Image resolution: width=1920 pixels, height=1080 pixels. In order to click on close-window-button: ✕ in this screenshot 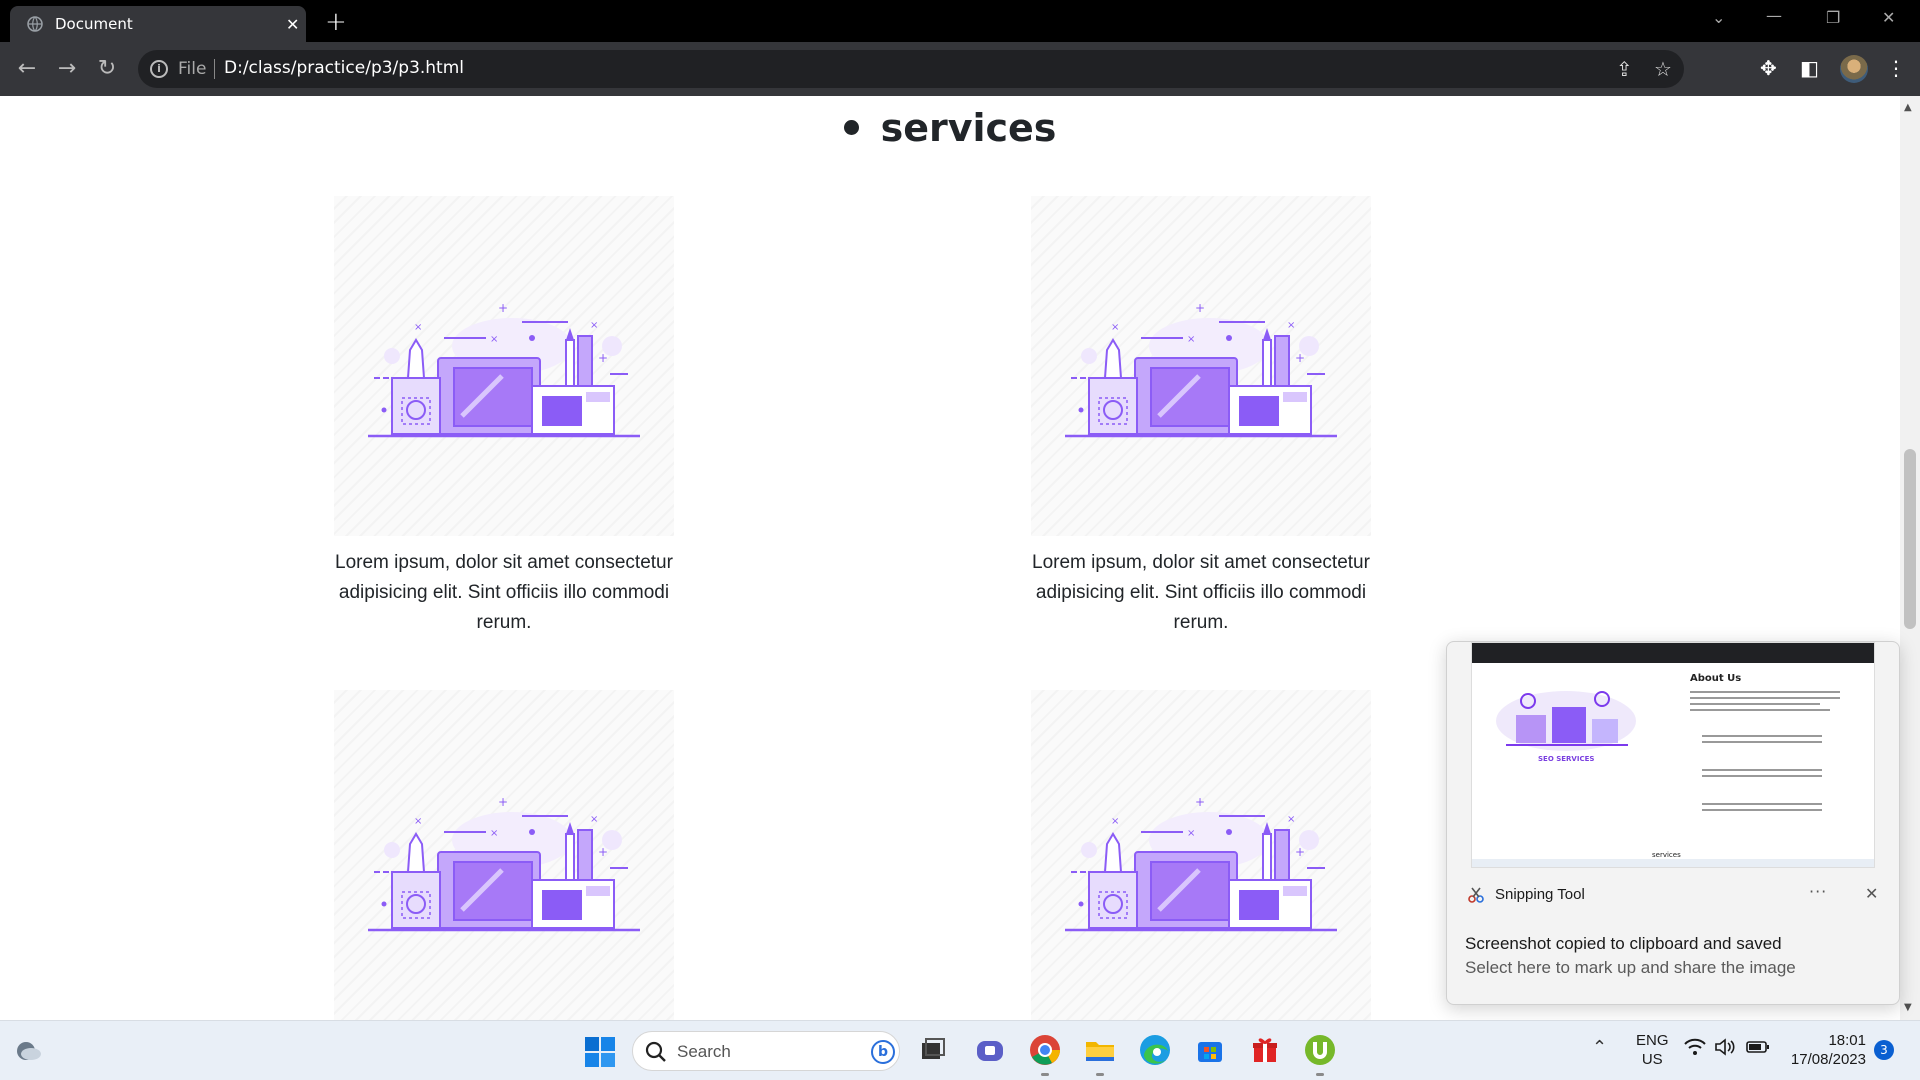, I will do `click(1888, 17)`.